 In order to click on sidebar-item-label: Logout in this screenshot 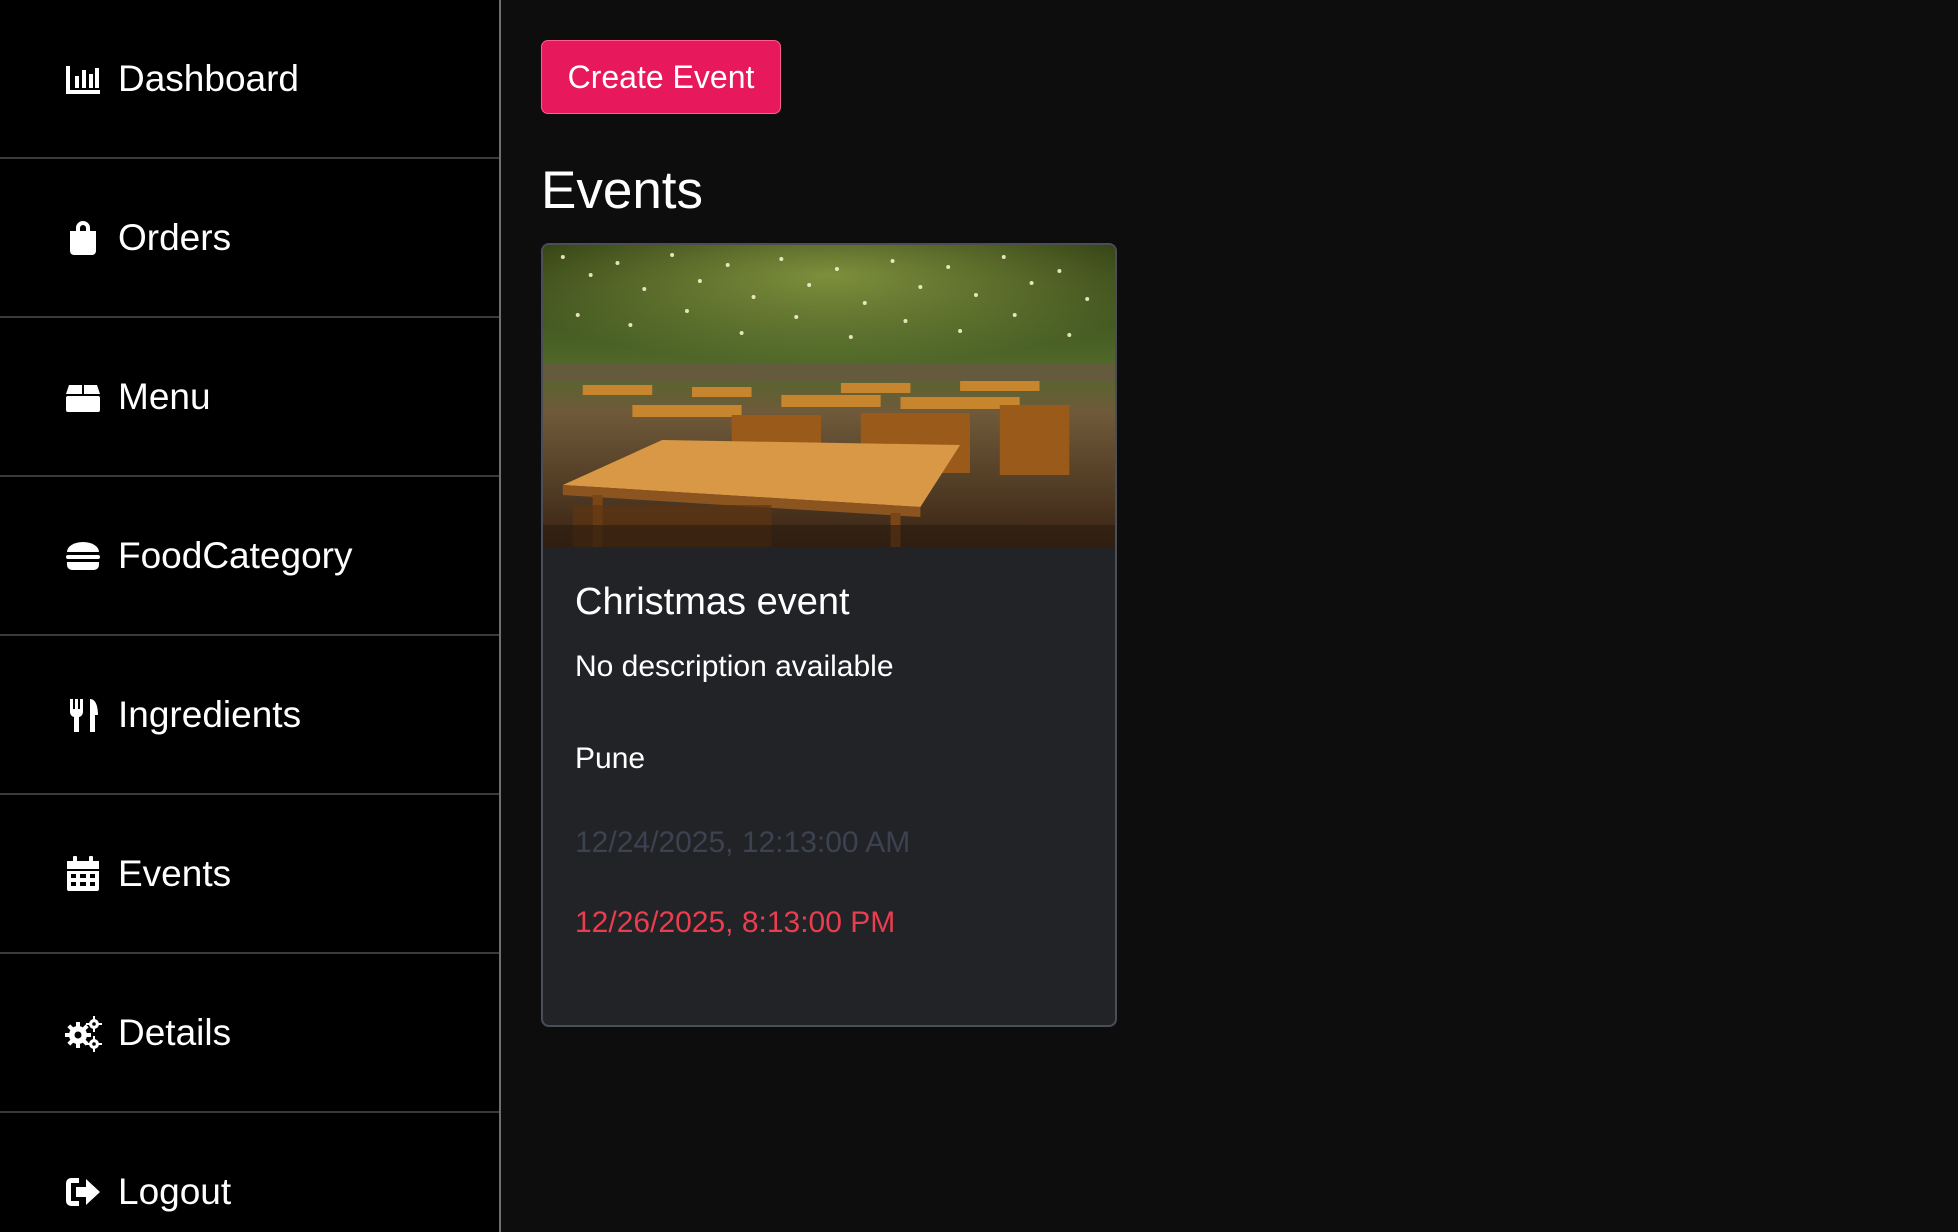, I will do `click(175, 1191)`.